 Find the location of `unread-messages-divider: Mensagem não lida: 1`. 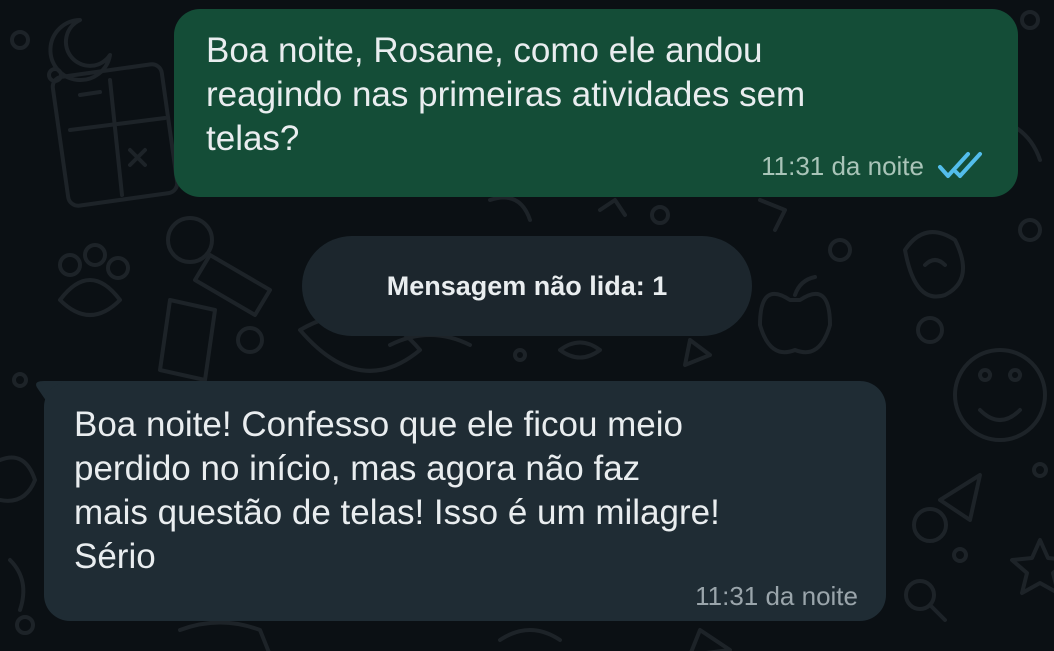

unread-messages-divider: Mensagem não lida: 1 is located at coordinates (527, 286).